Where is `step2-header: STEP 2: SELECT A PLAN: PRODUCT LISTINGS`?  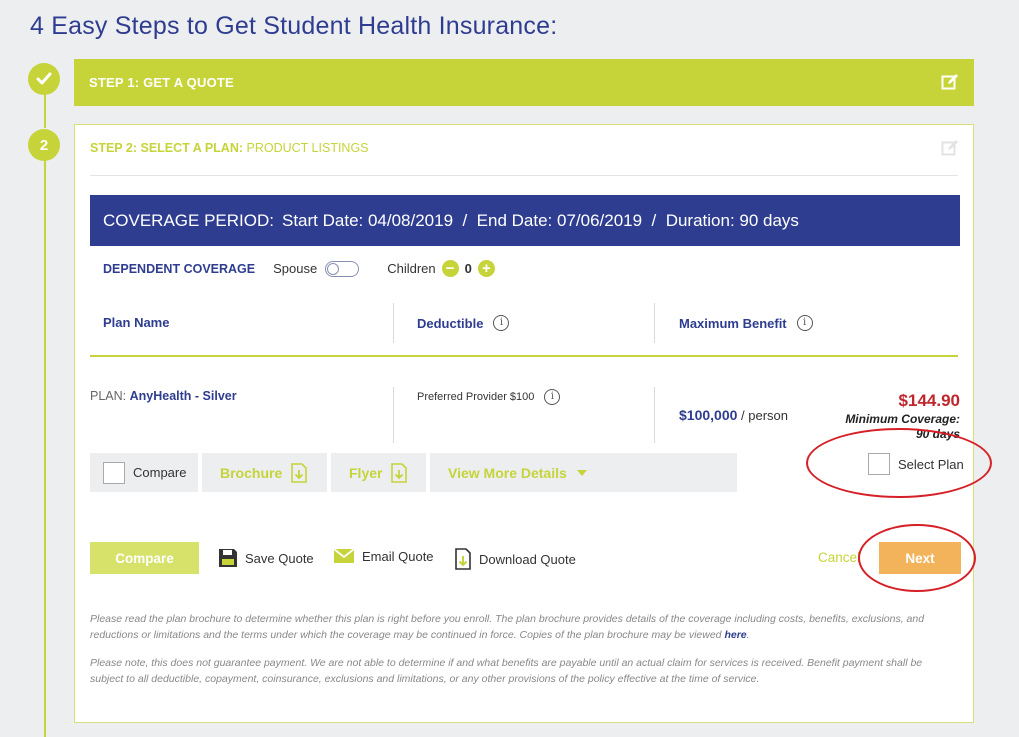
step2-header: STEP 2: SELECT A PLAN: PRODUCT LISTINGS is located at coordinates (229, 148).